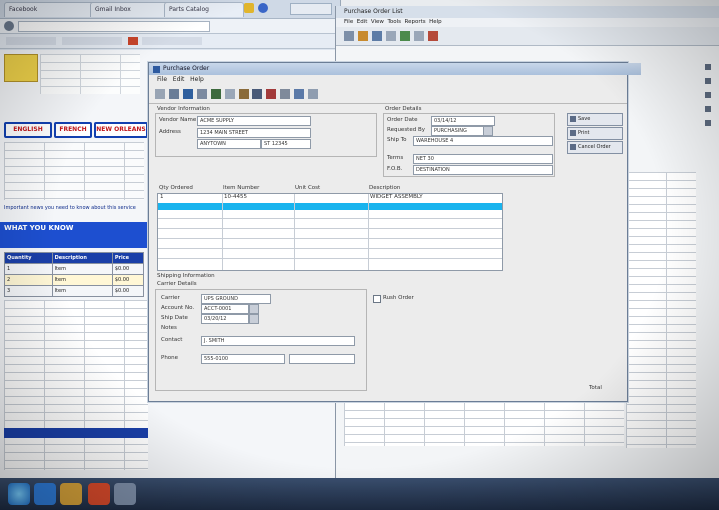  What do you see at coordinates (133, 41) in the screenshot?
I see `bookmark-icon` at bounding box center [133, 41].